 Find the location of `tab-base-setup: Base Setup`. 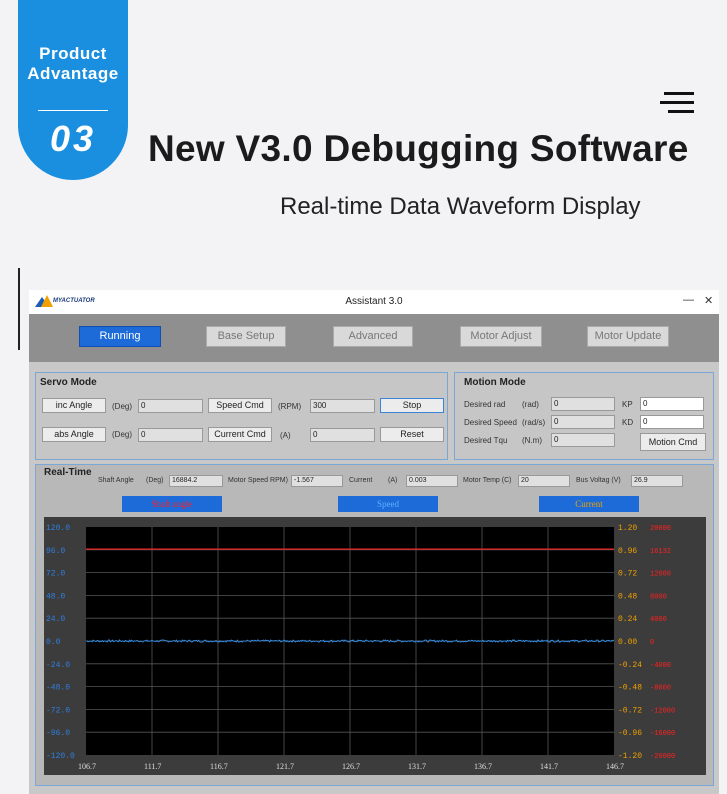

tab-base-setup: Base Setup is located at coordinates (246, 336).